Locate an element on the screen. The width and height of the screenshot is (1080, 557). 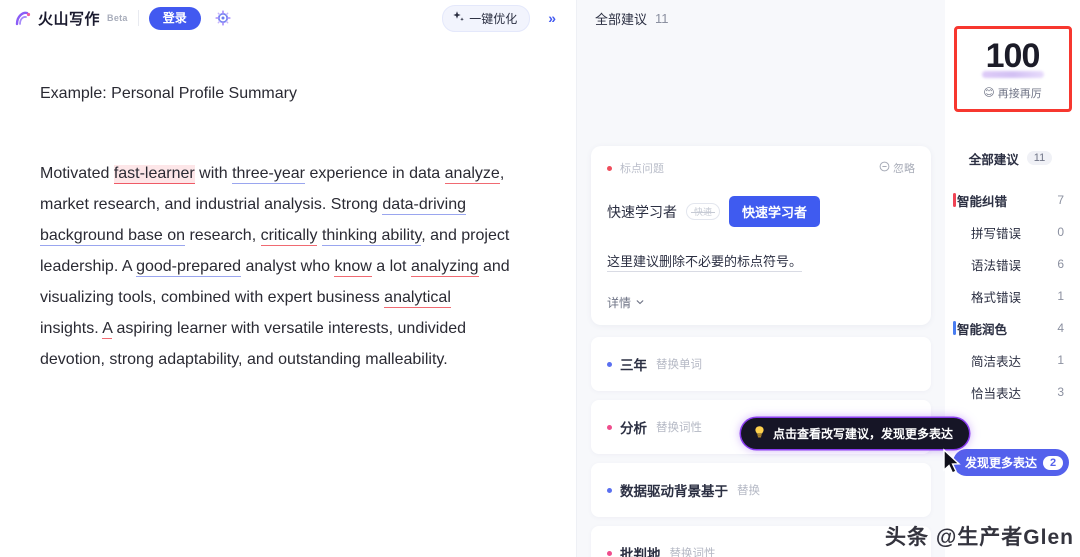
category-row-全部建议: 全部建议 11 is located at coordinates (1012, 158).